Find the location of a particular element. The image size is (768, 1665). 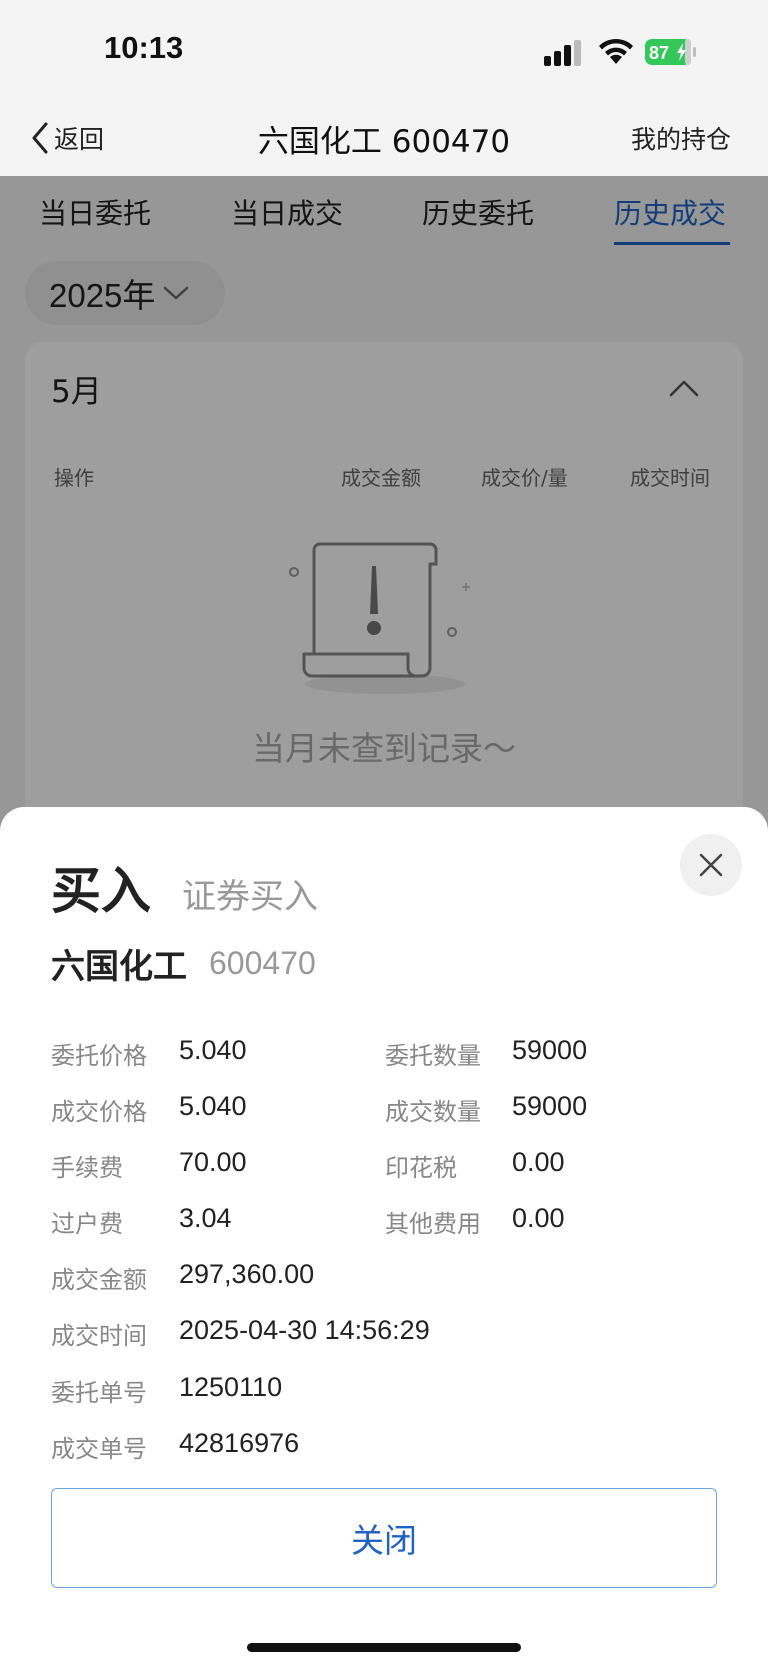

detail-label: 其他费用 is located at coordinates (433, 1224).